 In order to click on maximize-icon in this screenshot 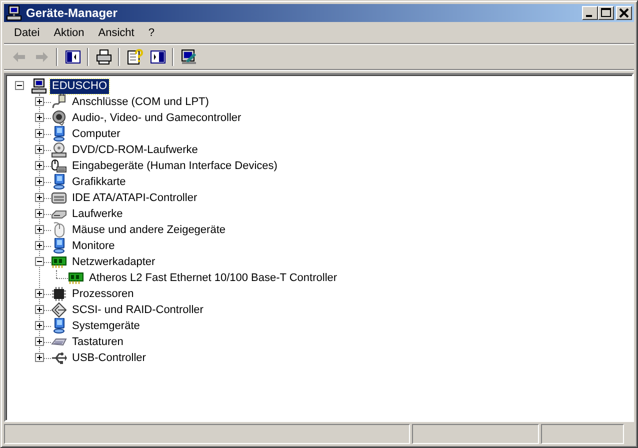, I will do `click(606, 13)`.